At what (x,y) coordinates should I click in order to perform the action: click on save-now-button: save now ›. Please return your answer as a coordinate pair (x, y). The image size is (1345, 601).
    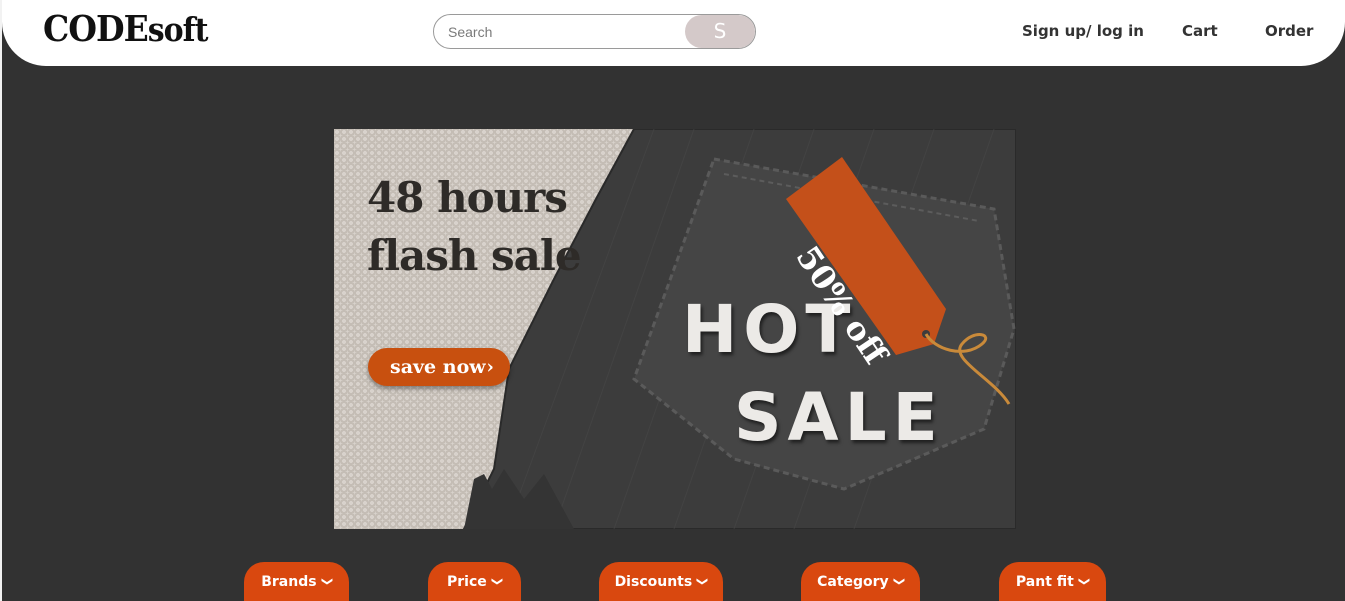
    Looking at the image, I should click on (439, 367).